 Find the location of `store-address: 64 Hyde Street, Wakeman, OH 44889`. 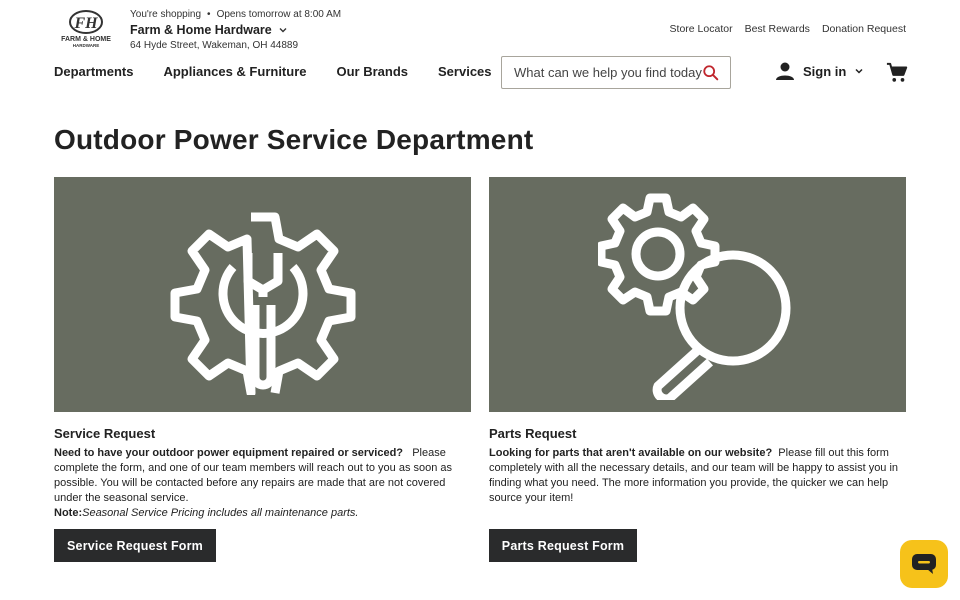

store-address: 64 Hyde Street, Wakeman, OH 44889 is located at coordinates (214, 45).